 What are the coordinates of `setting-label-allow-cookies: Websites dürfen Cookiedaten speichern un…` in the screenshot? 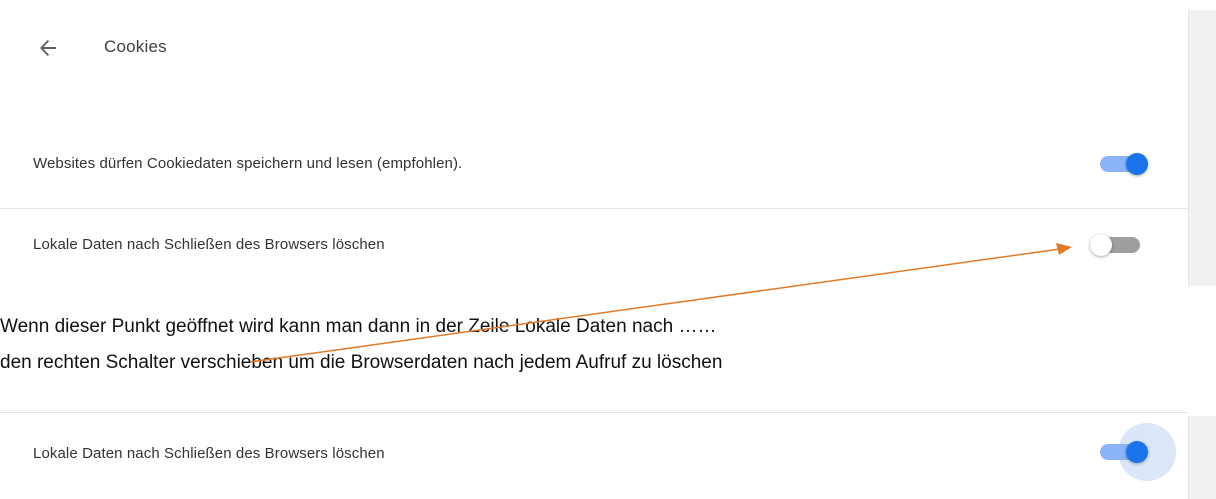 It's located at (248, 163).